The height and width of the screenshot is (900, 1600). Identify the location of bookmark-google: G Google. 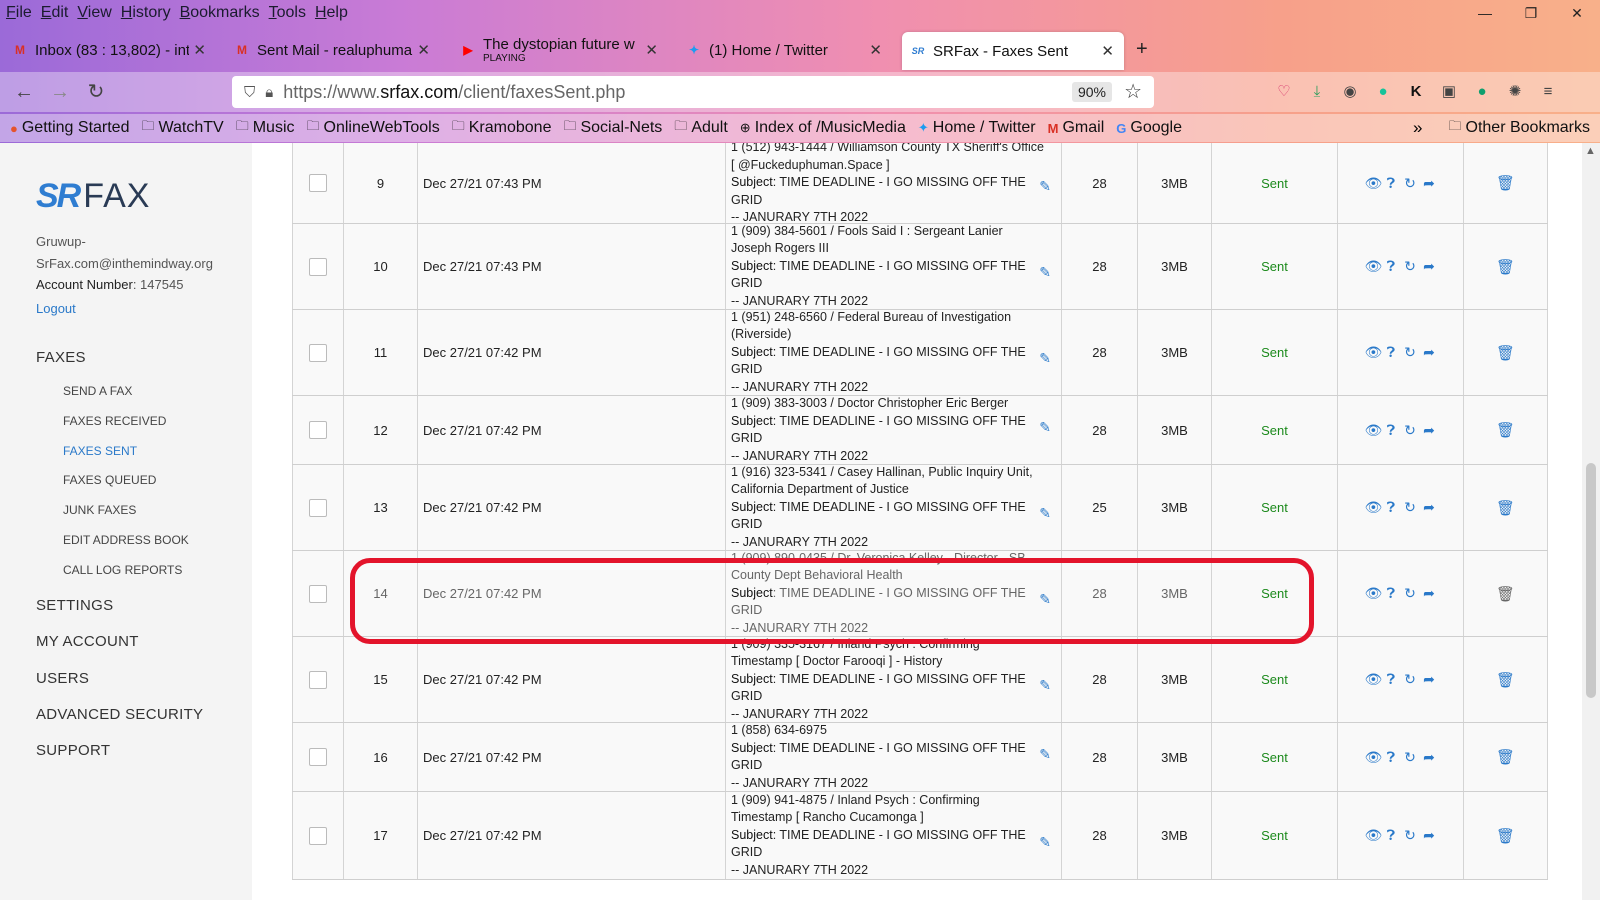
(1149, 128).